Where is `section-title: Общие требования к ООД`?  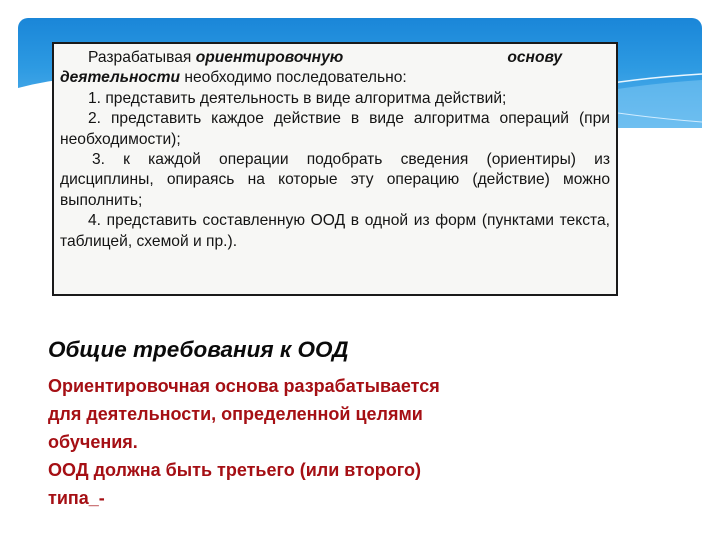 section-title: Общие требования к ООД is located at coordinates (198, 349).